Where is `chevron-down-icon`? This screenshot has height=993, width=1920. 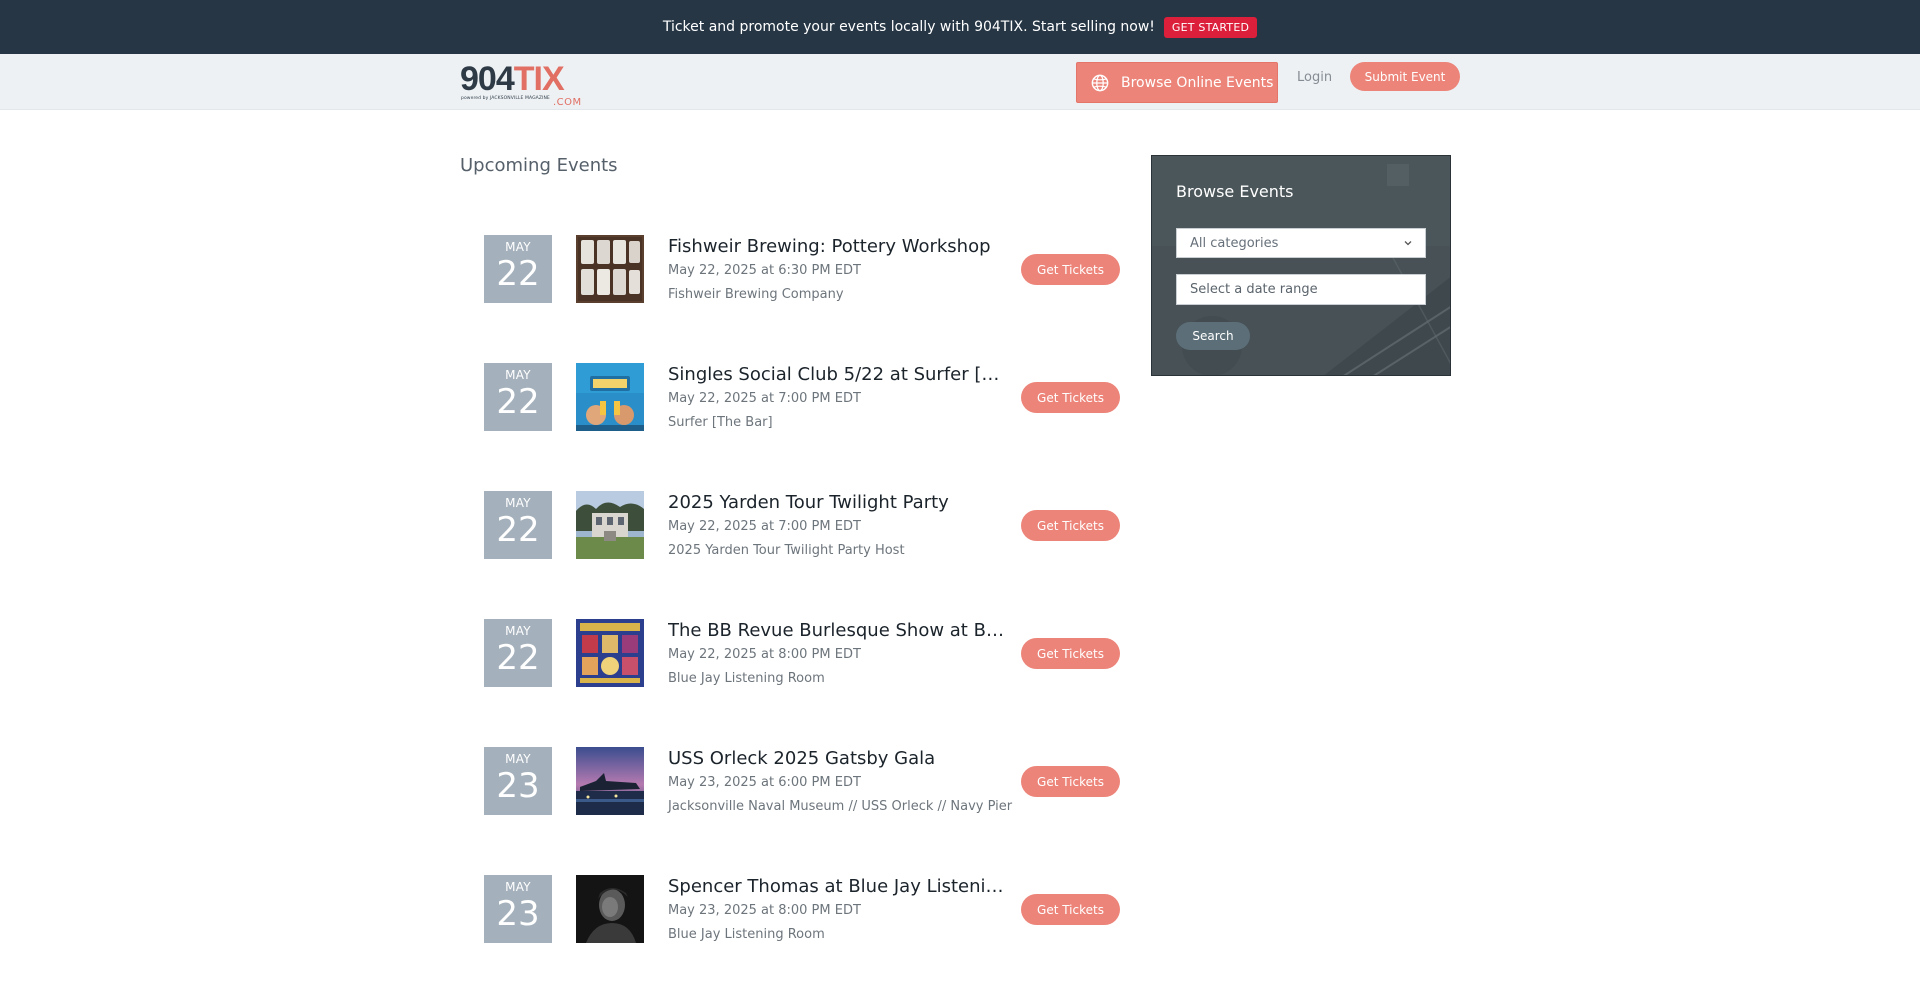 chevron-down-icon is located at coordinates (1408, 243).